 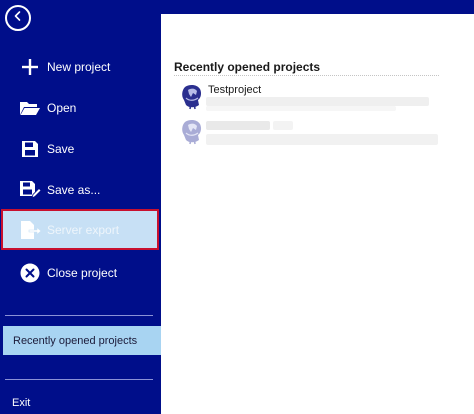 What do you see at coordinates (83, 229) in the screenshot?
I see `server-export-label: Server export` at bounding box center [83, 229].